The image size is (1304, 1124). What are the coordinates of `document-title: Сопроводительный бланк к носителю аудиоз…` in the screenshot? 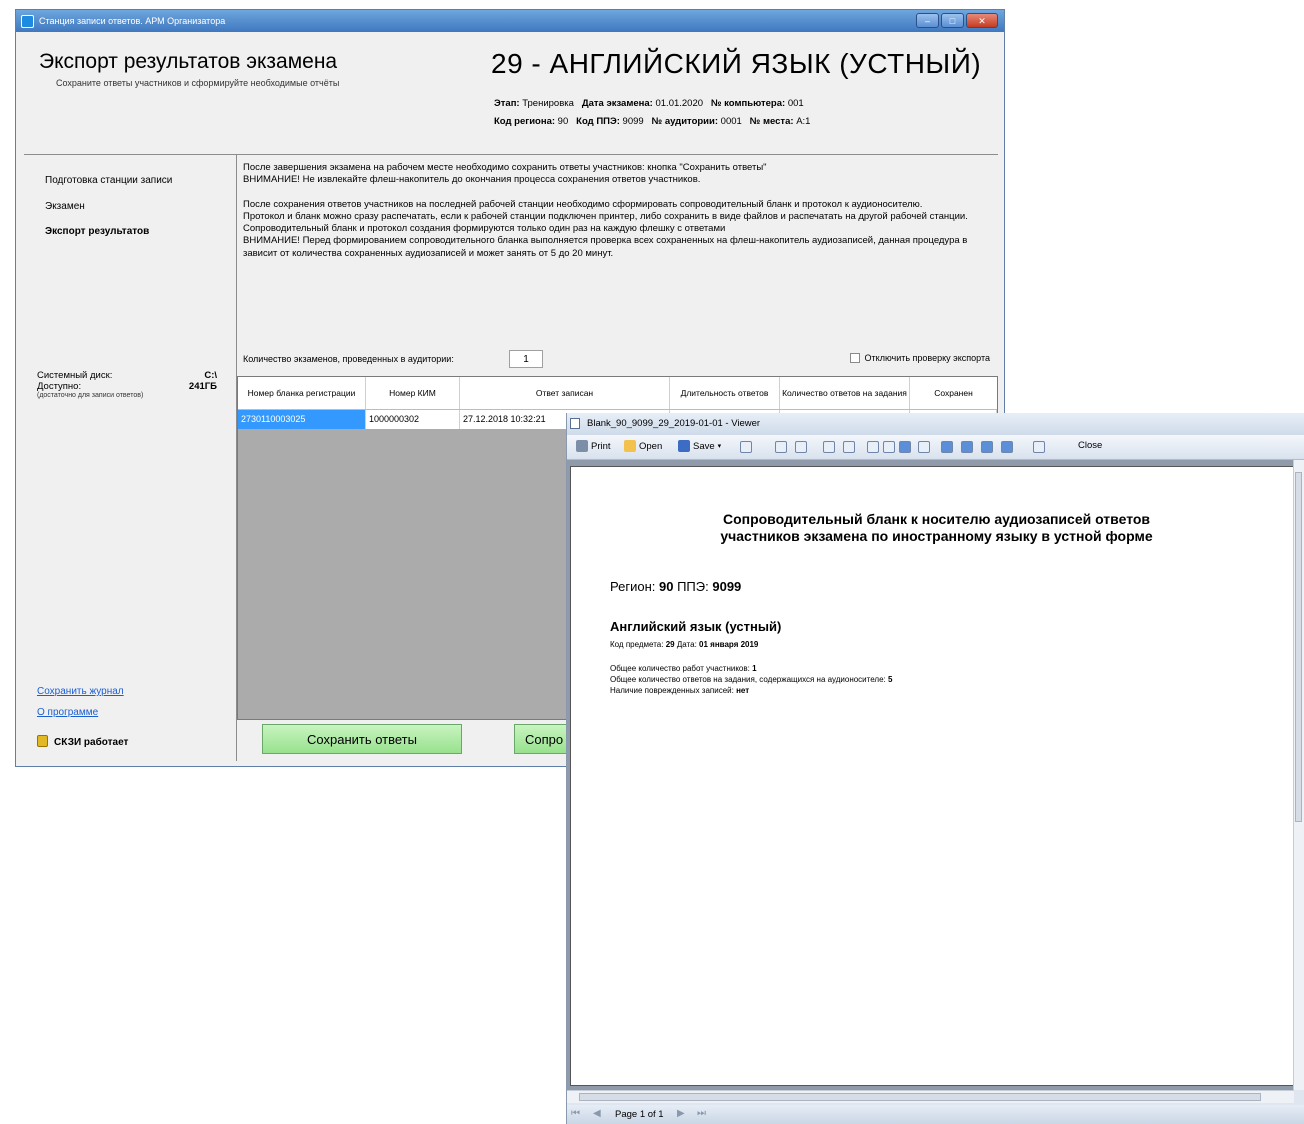 It's located at (936, 527).